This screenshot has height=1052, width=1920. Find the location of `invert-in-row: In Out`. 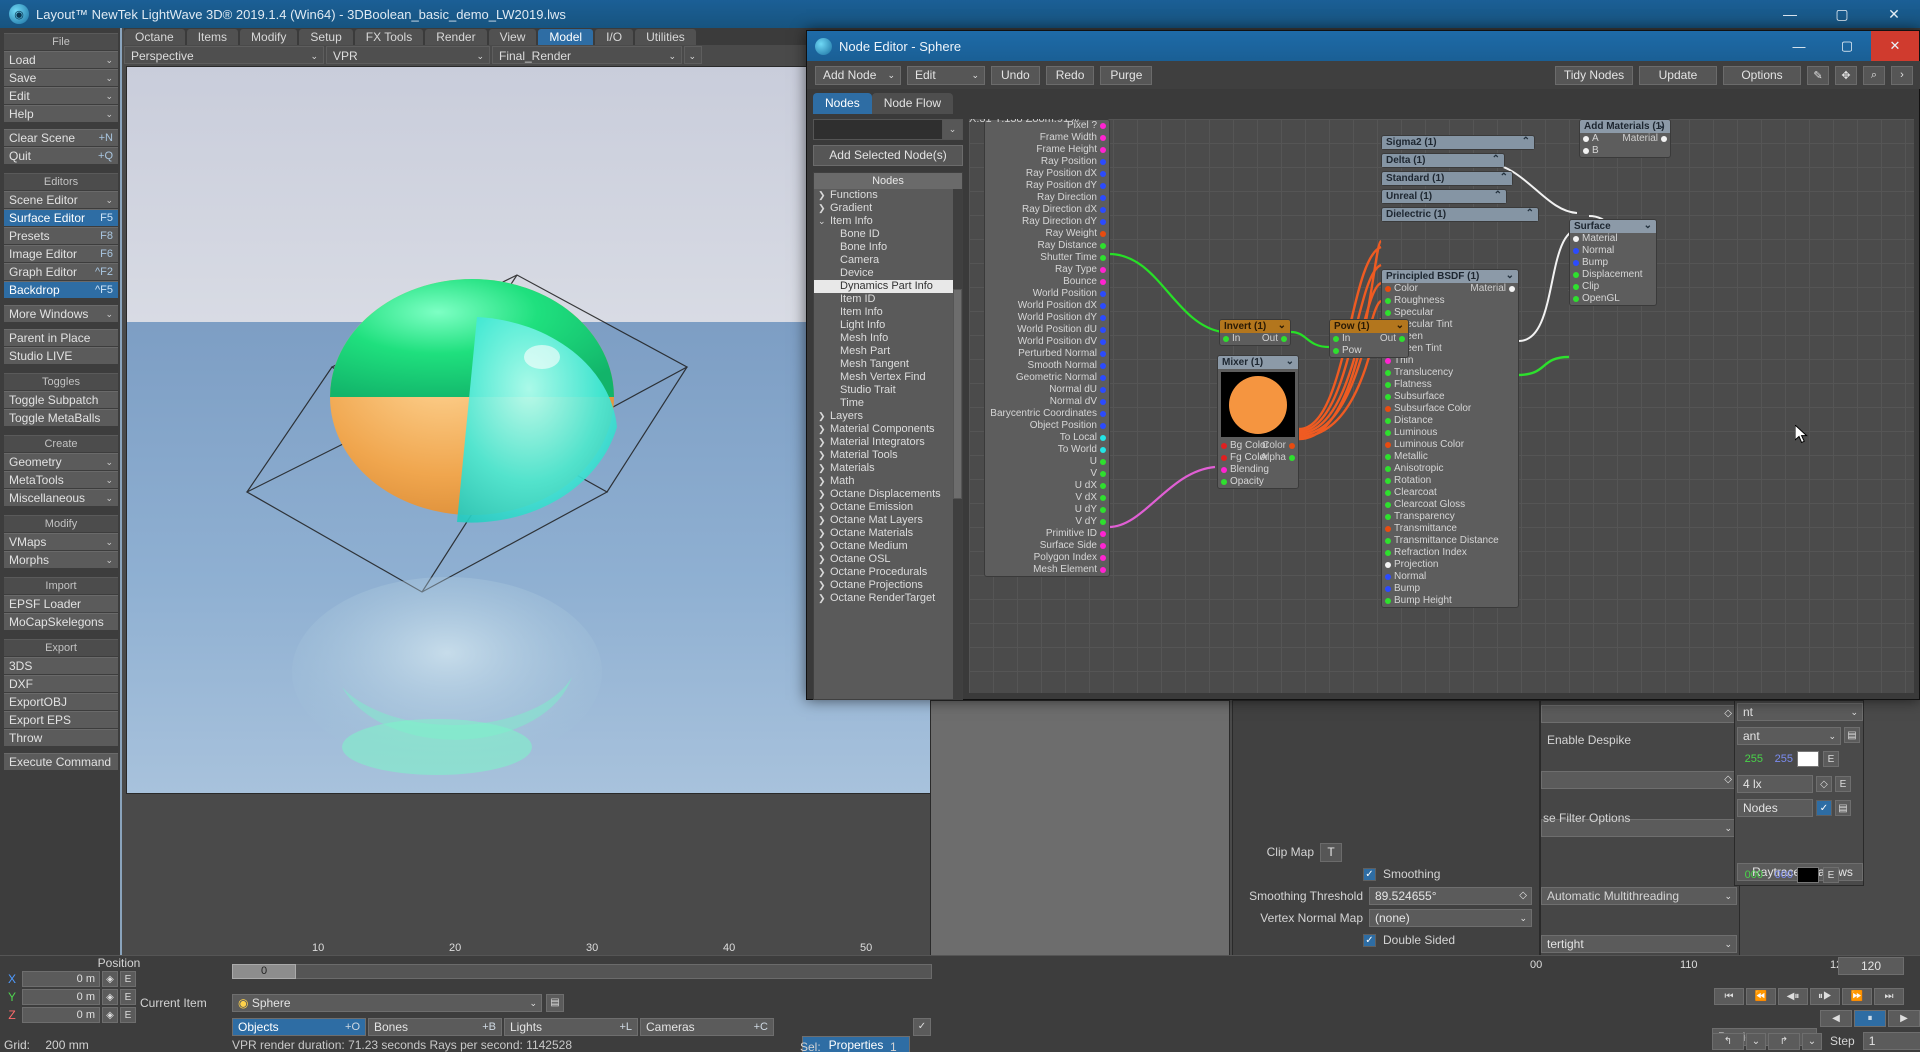

invert-in-row: In Out is located at coordinates (1255, 339).